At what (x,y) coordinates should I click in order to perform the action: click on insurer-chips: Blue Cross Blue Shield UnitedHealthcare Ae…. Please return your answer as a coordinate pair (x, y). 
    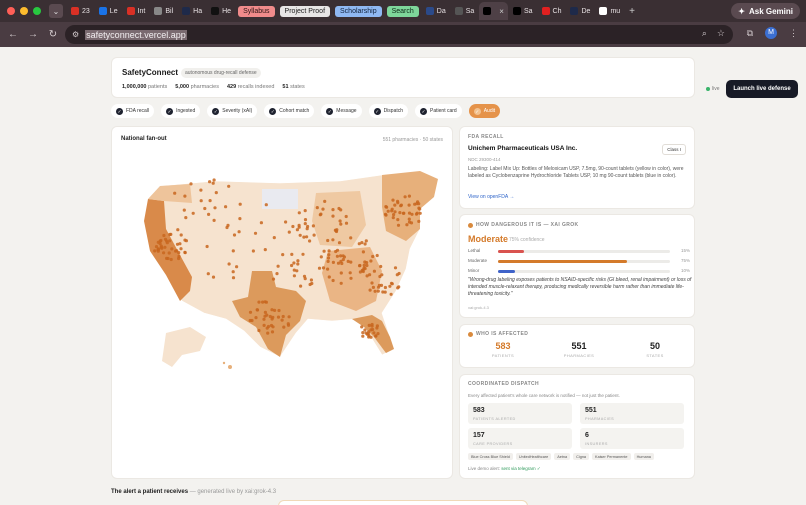
    Looking at the image, I should click on (561, 456).